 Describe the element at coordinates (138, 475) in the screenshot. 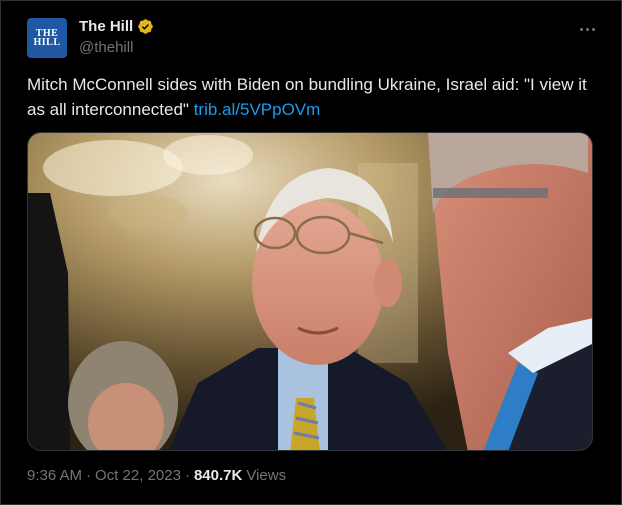

I see `tweet-date: Oct 22, 2023` at that location.